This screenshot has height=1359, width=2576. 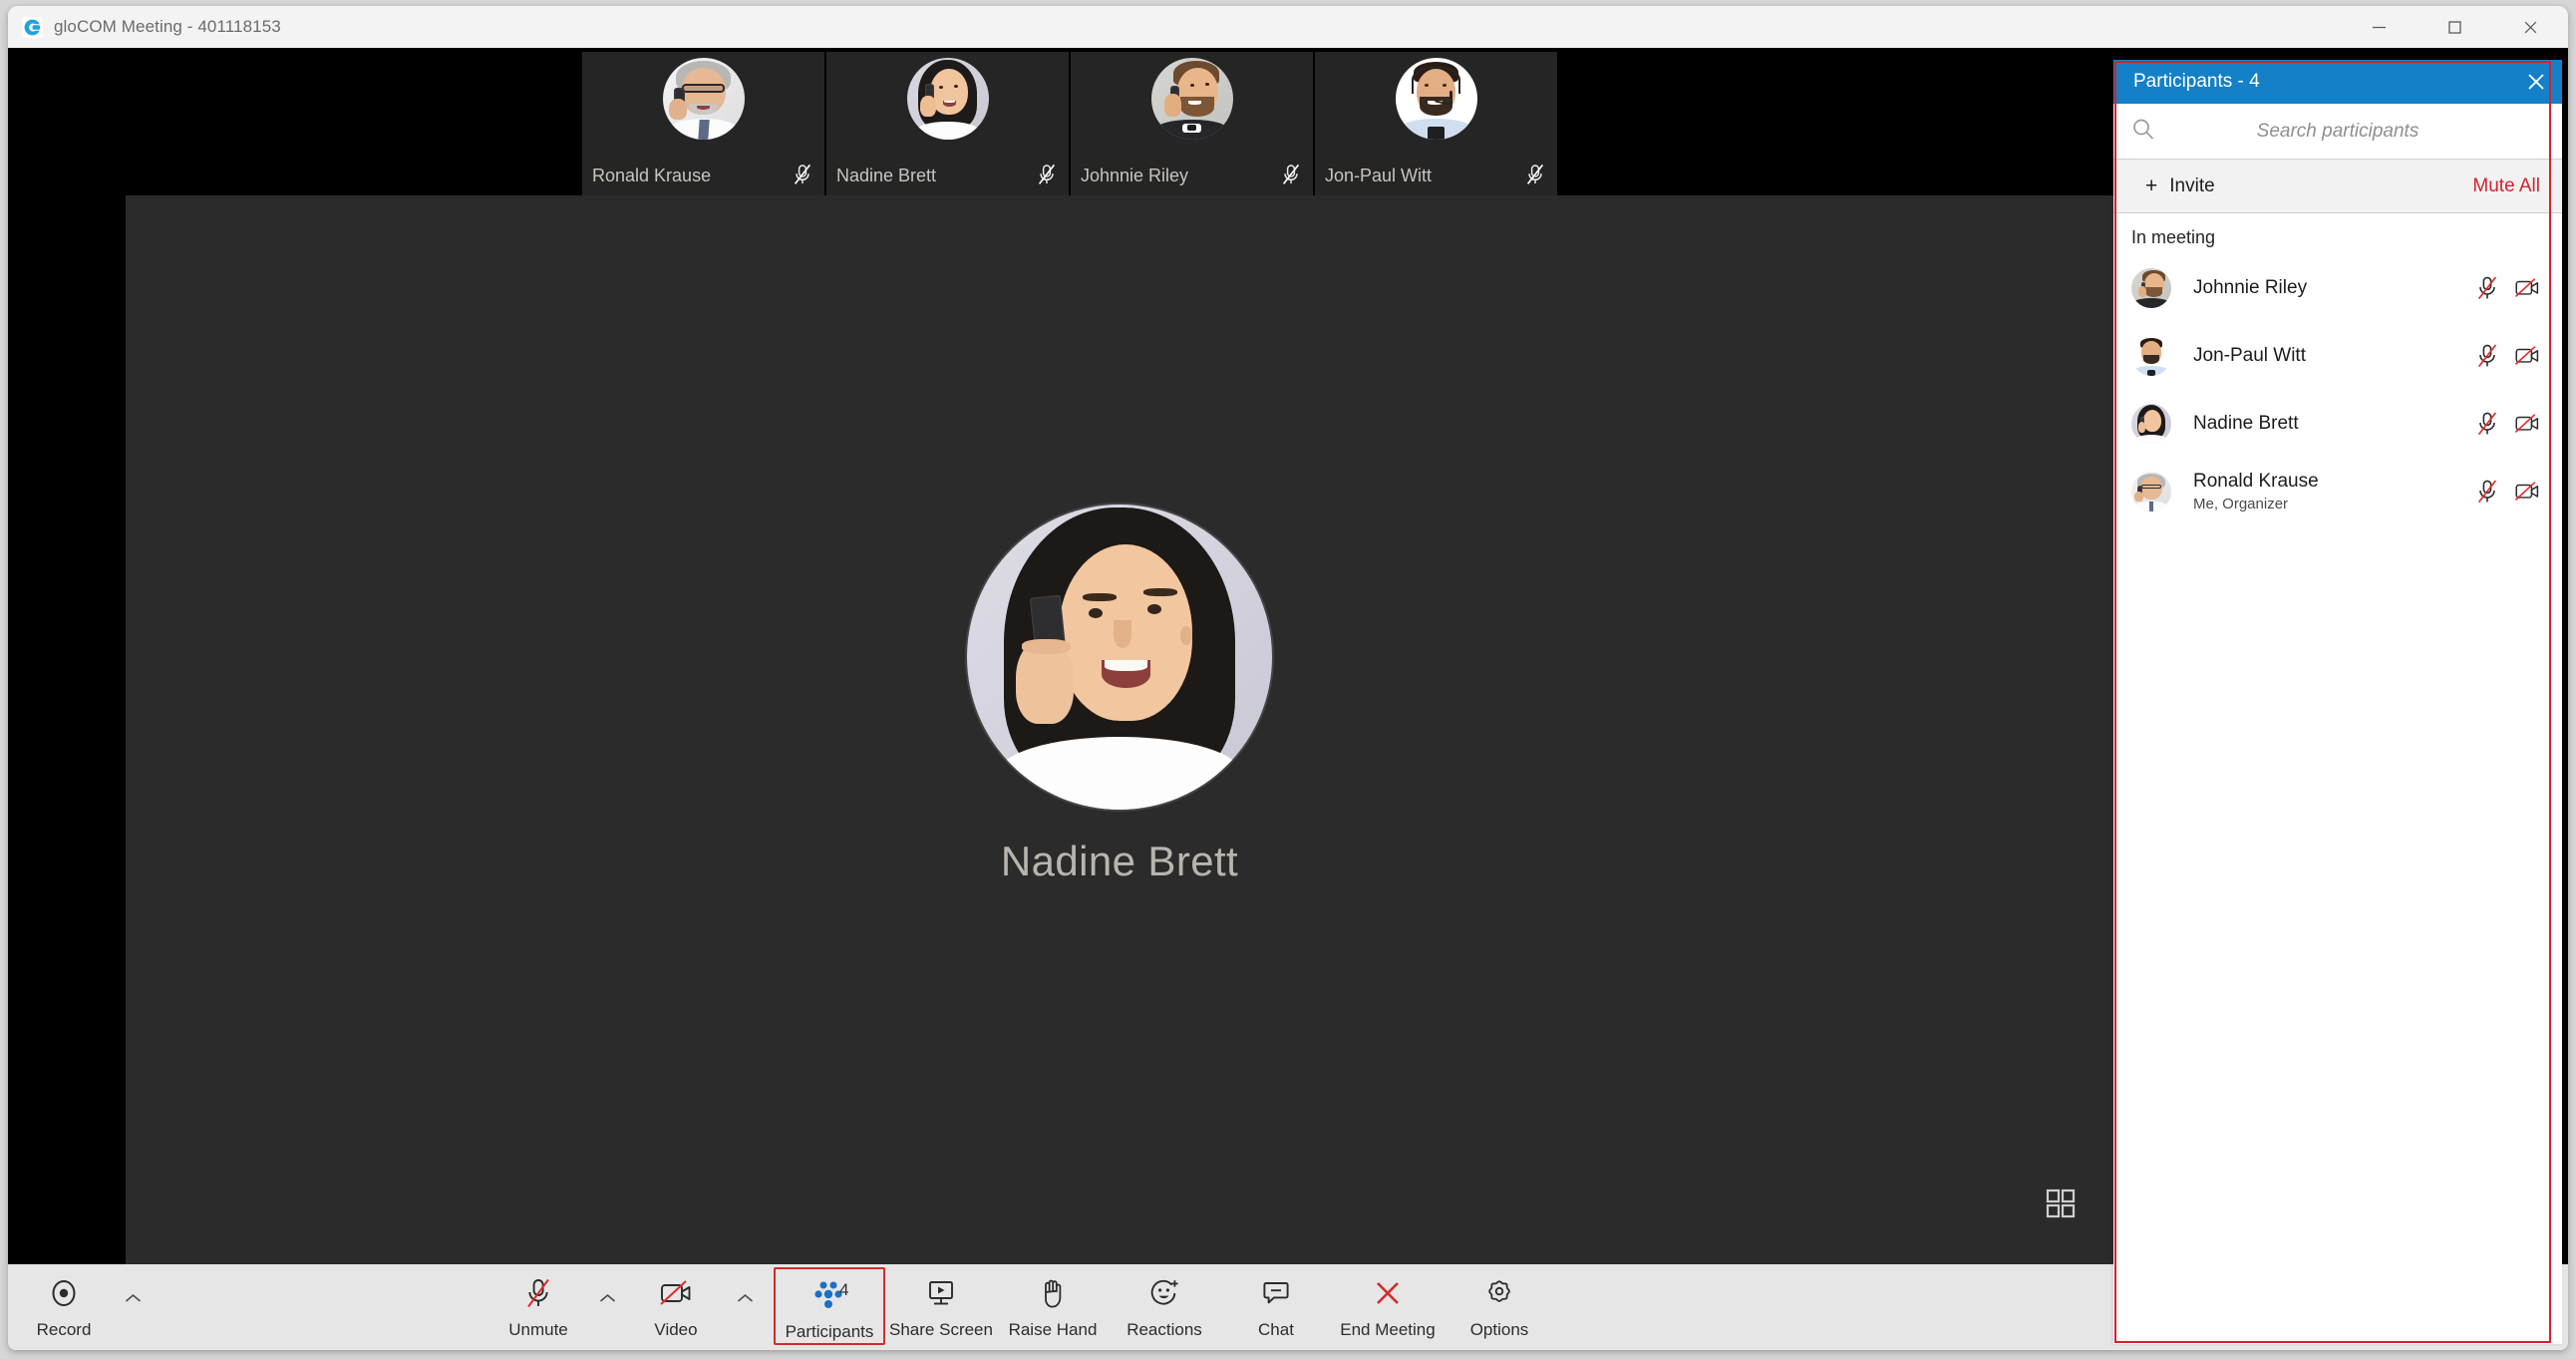 I want to click on tool-label: Options, so click(x=1499, y=1329).